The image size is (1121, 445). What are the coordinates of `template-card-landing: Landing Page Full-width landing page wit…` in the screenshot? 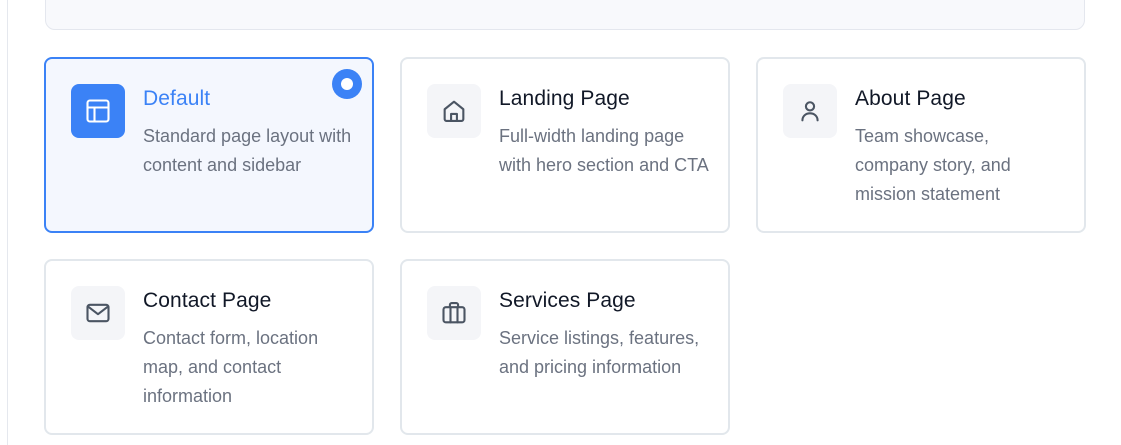 It's located at (565, 145).